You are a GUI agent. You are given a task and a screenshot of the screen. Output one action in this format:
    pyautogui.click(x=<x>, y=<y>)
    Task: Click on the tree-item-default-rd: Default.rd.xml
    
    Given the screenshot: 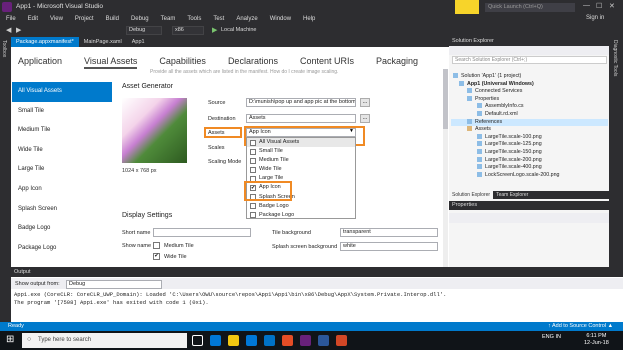 What is the action you would take?
    pyautogui.click(x=529, y=114)
    